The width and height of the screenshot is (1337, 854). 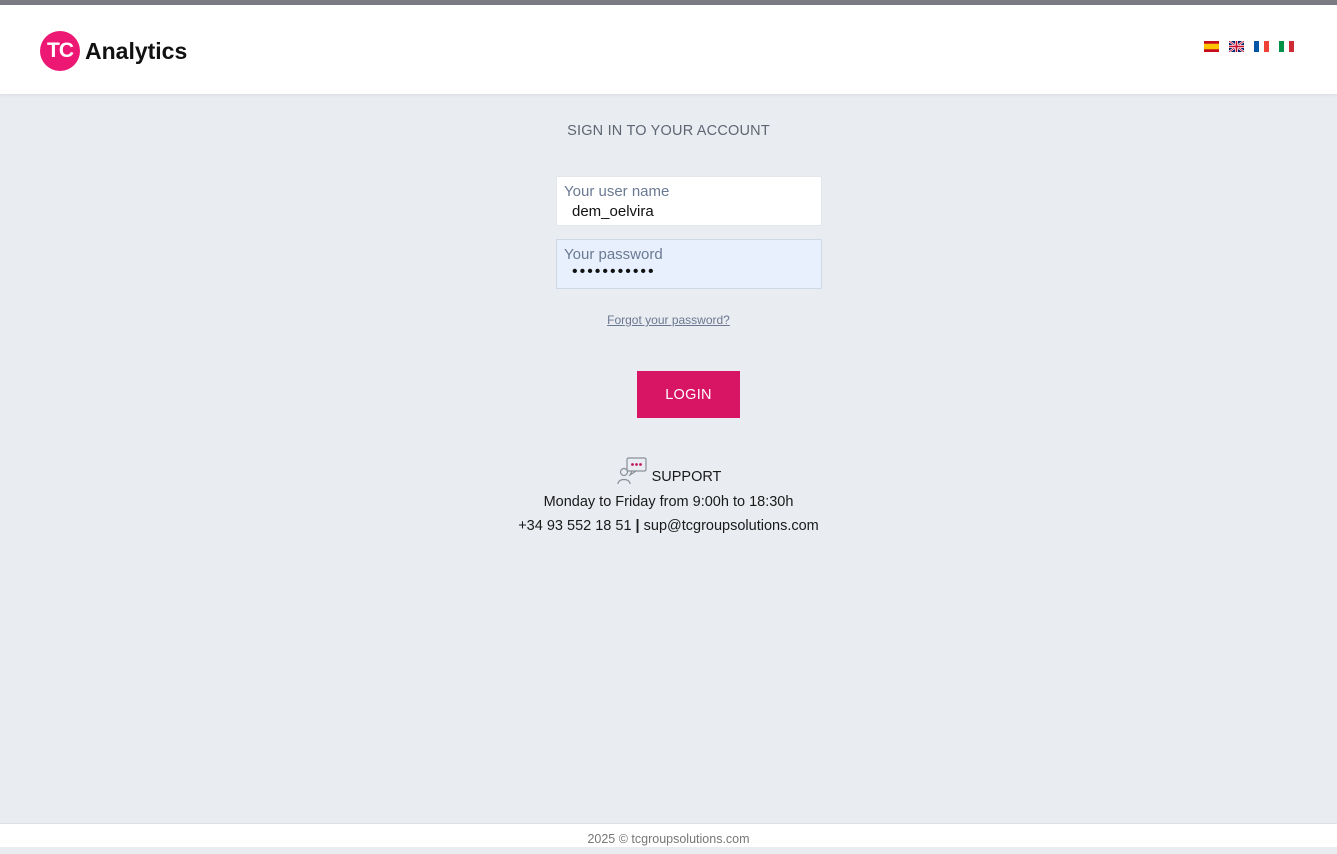 What do you see at coordinates (668, 131) in the screenshot?
I see `login-title: SIGN IN TO YOUR ACCOUNT` at bounding box center [668, 131].